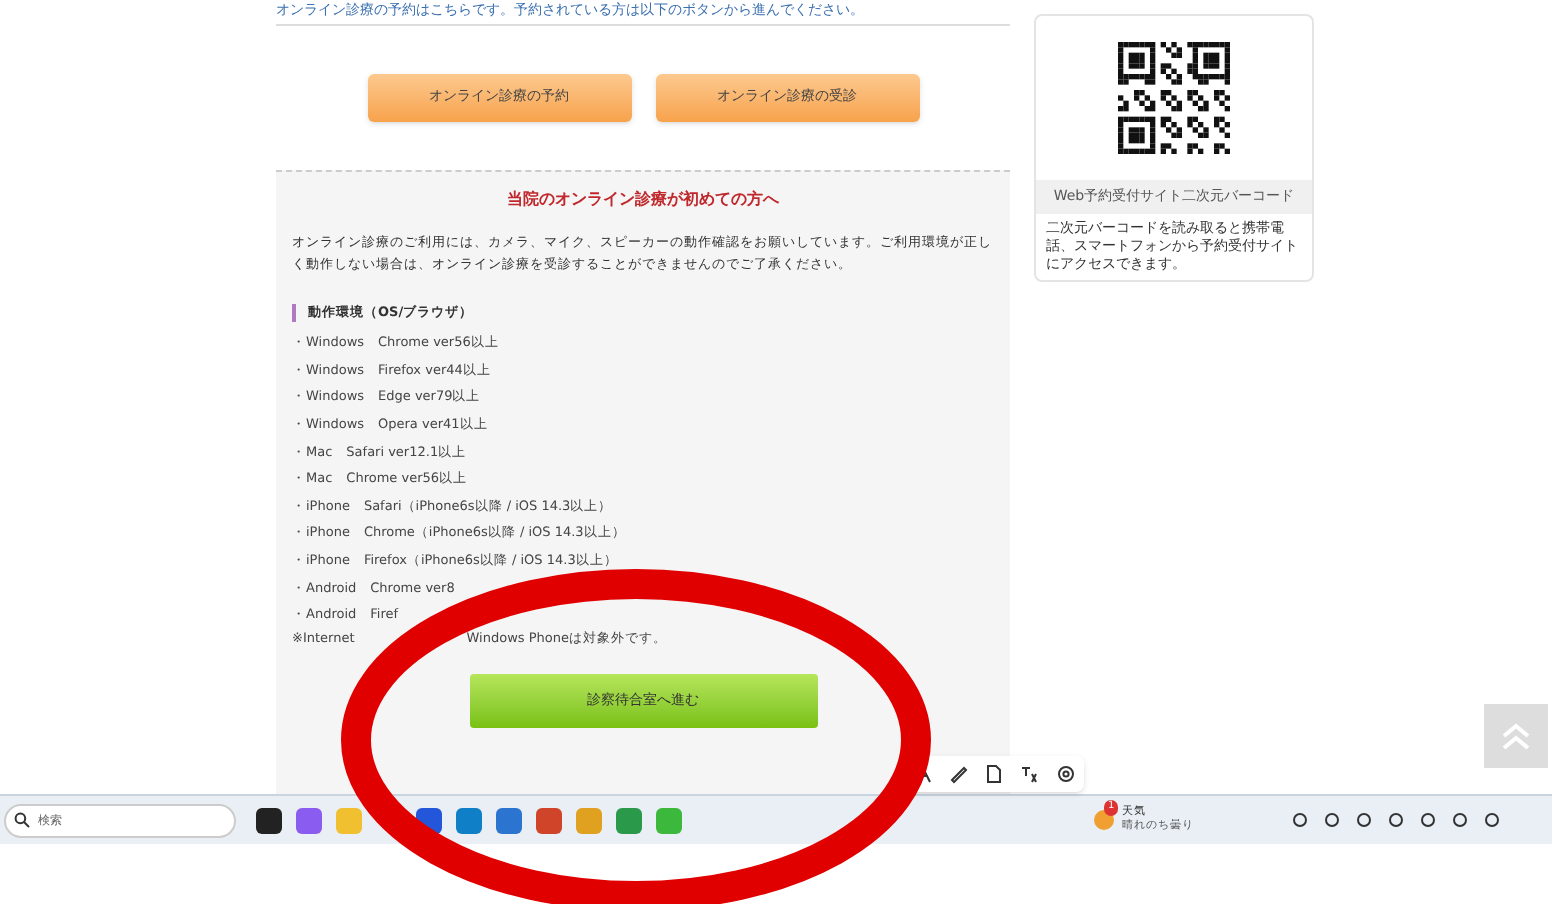 This screenshot has width=1552, height=904. Describe the element at coordinates (1516, 736) in the screenshot. I see `double-chevron-up-icon` at that location.